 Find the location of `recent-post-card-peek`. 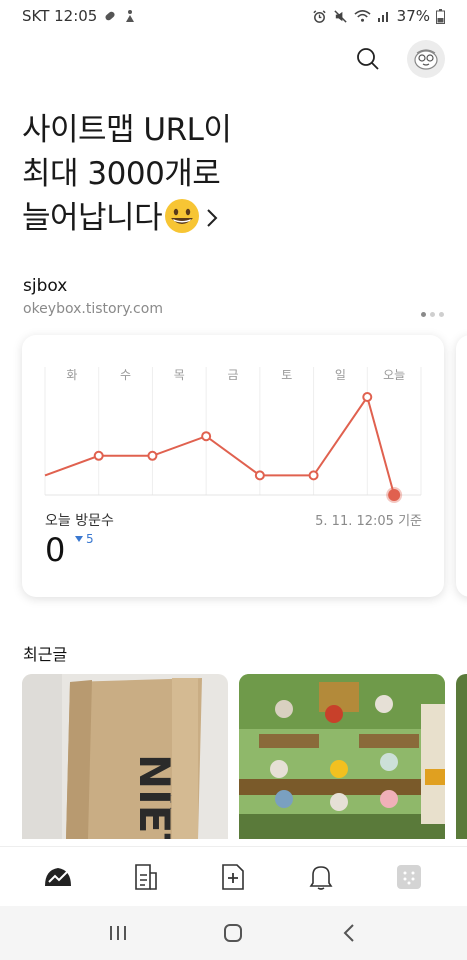

recent-post-card-peek is located at coordinates (461, 756).